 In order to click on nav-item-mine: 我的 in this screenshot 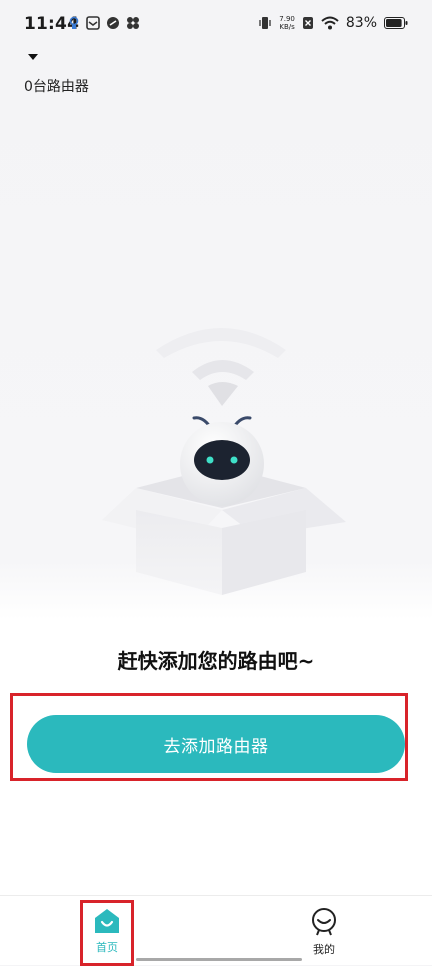, I will do `click(324, 932)`.